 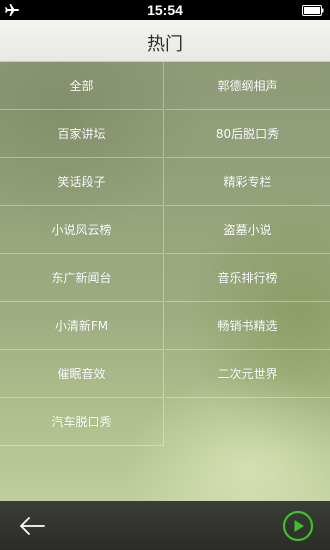 I want to click on category-80s-talk-show: 80后脱口秀, so click(x=247, y=134).